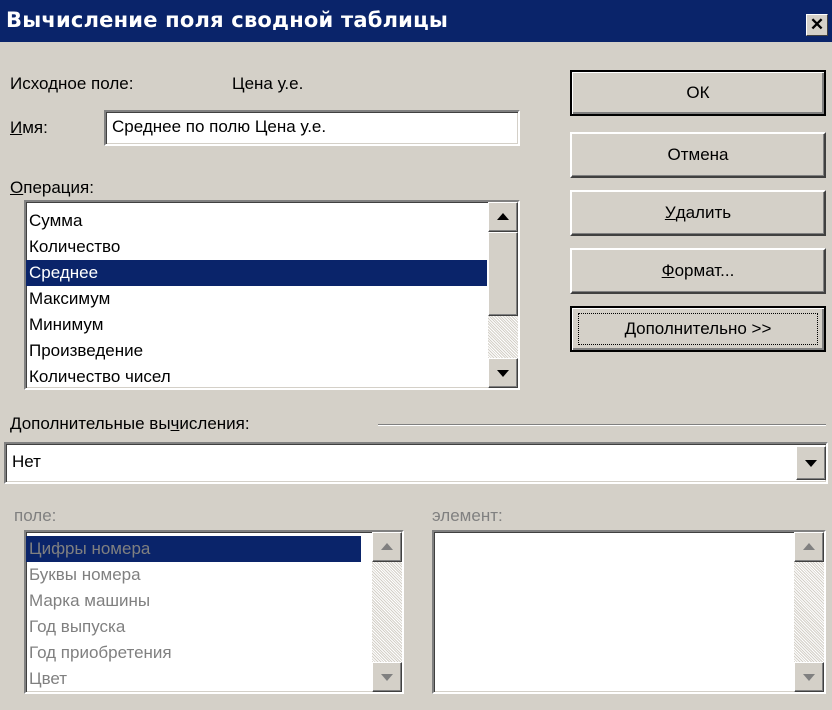 The height and width of the screenshot is (710, 832). What do you see at coordinates (416, 463) in the screenshot?
I see `additional-dropdown: Нет` at bounding box center [416, 463].